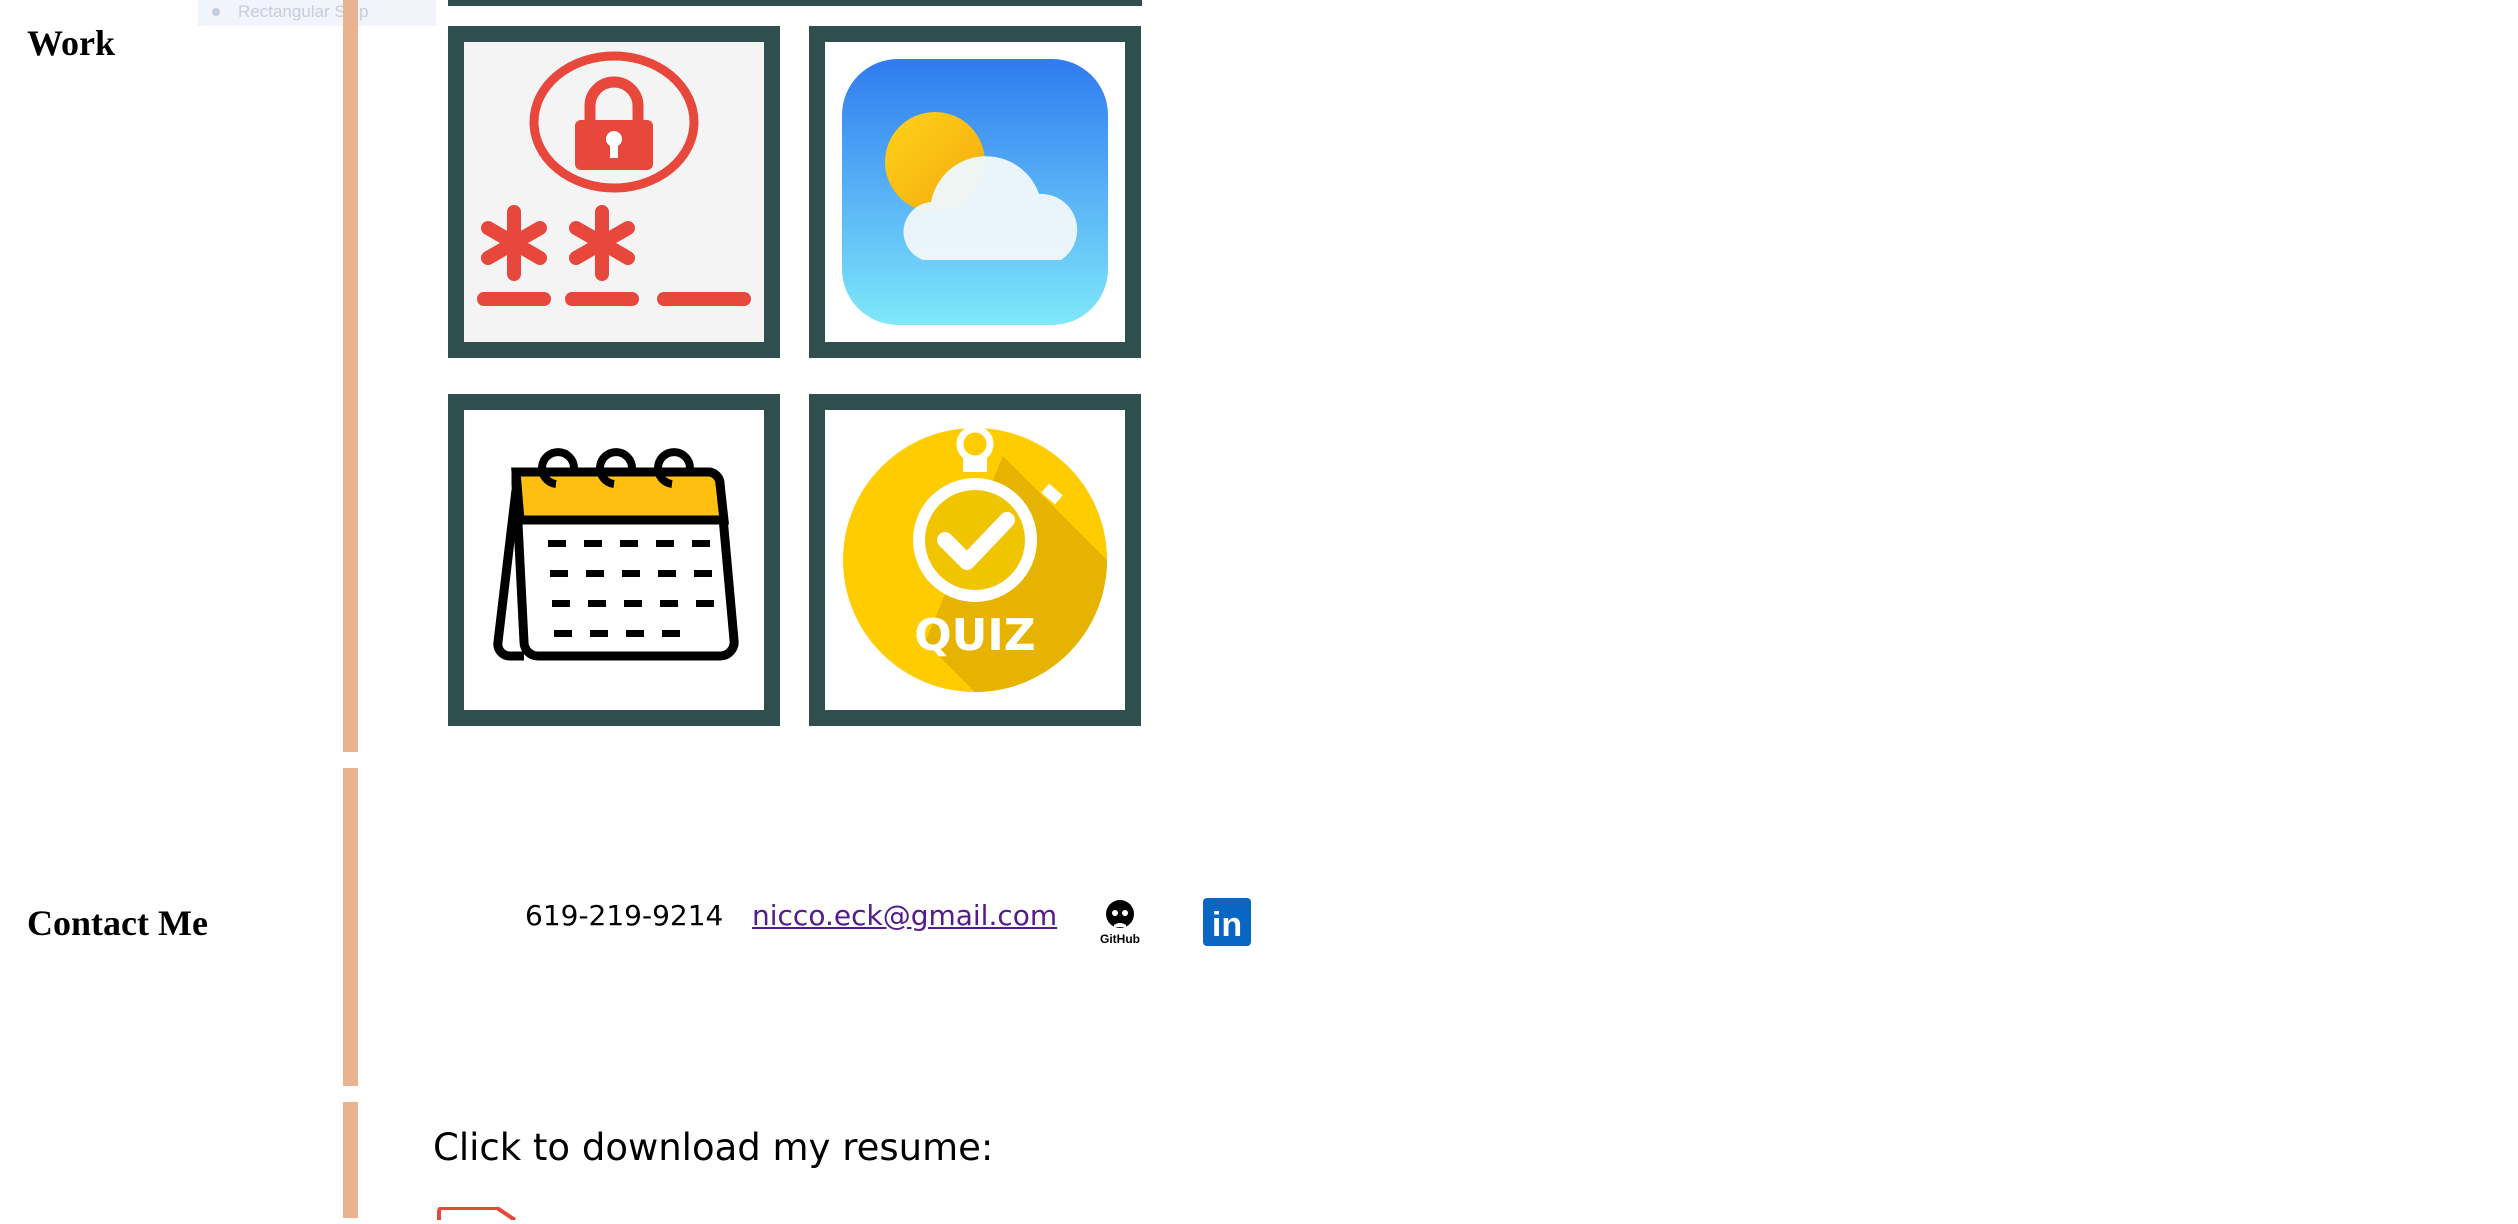 The image size is (2518, 1224). I want to click on project-tile-weather-dashboard, so click(975, 192).